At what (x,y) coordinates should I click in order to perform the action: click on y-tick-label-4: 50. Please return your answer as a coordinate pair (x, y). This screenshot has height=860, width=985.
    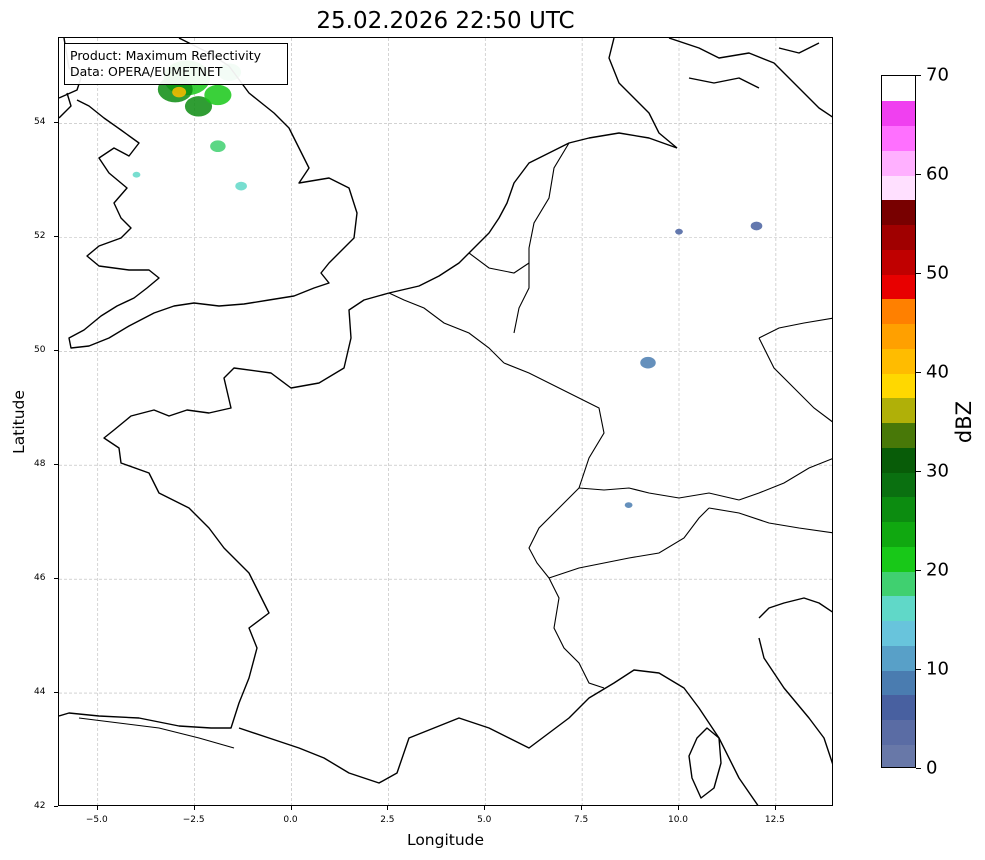
    Looking at the image, I should click on (40, 350).